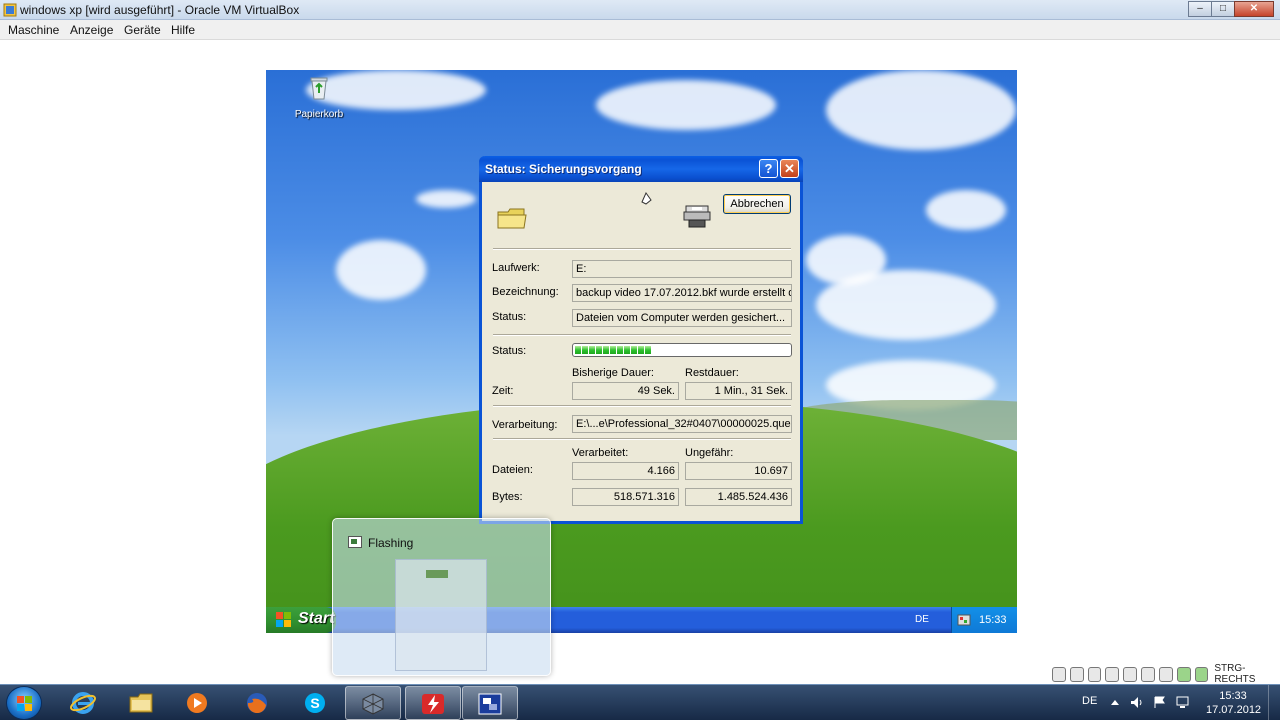 Image resolution: width=1280 pixels, height=720 pixels. I want to click on remaining-header: Restdauer:, so click(712, 373).